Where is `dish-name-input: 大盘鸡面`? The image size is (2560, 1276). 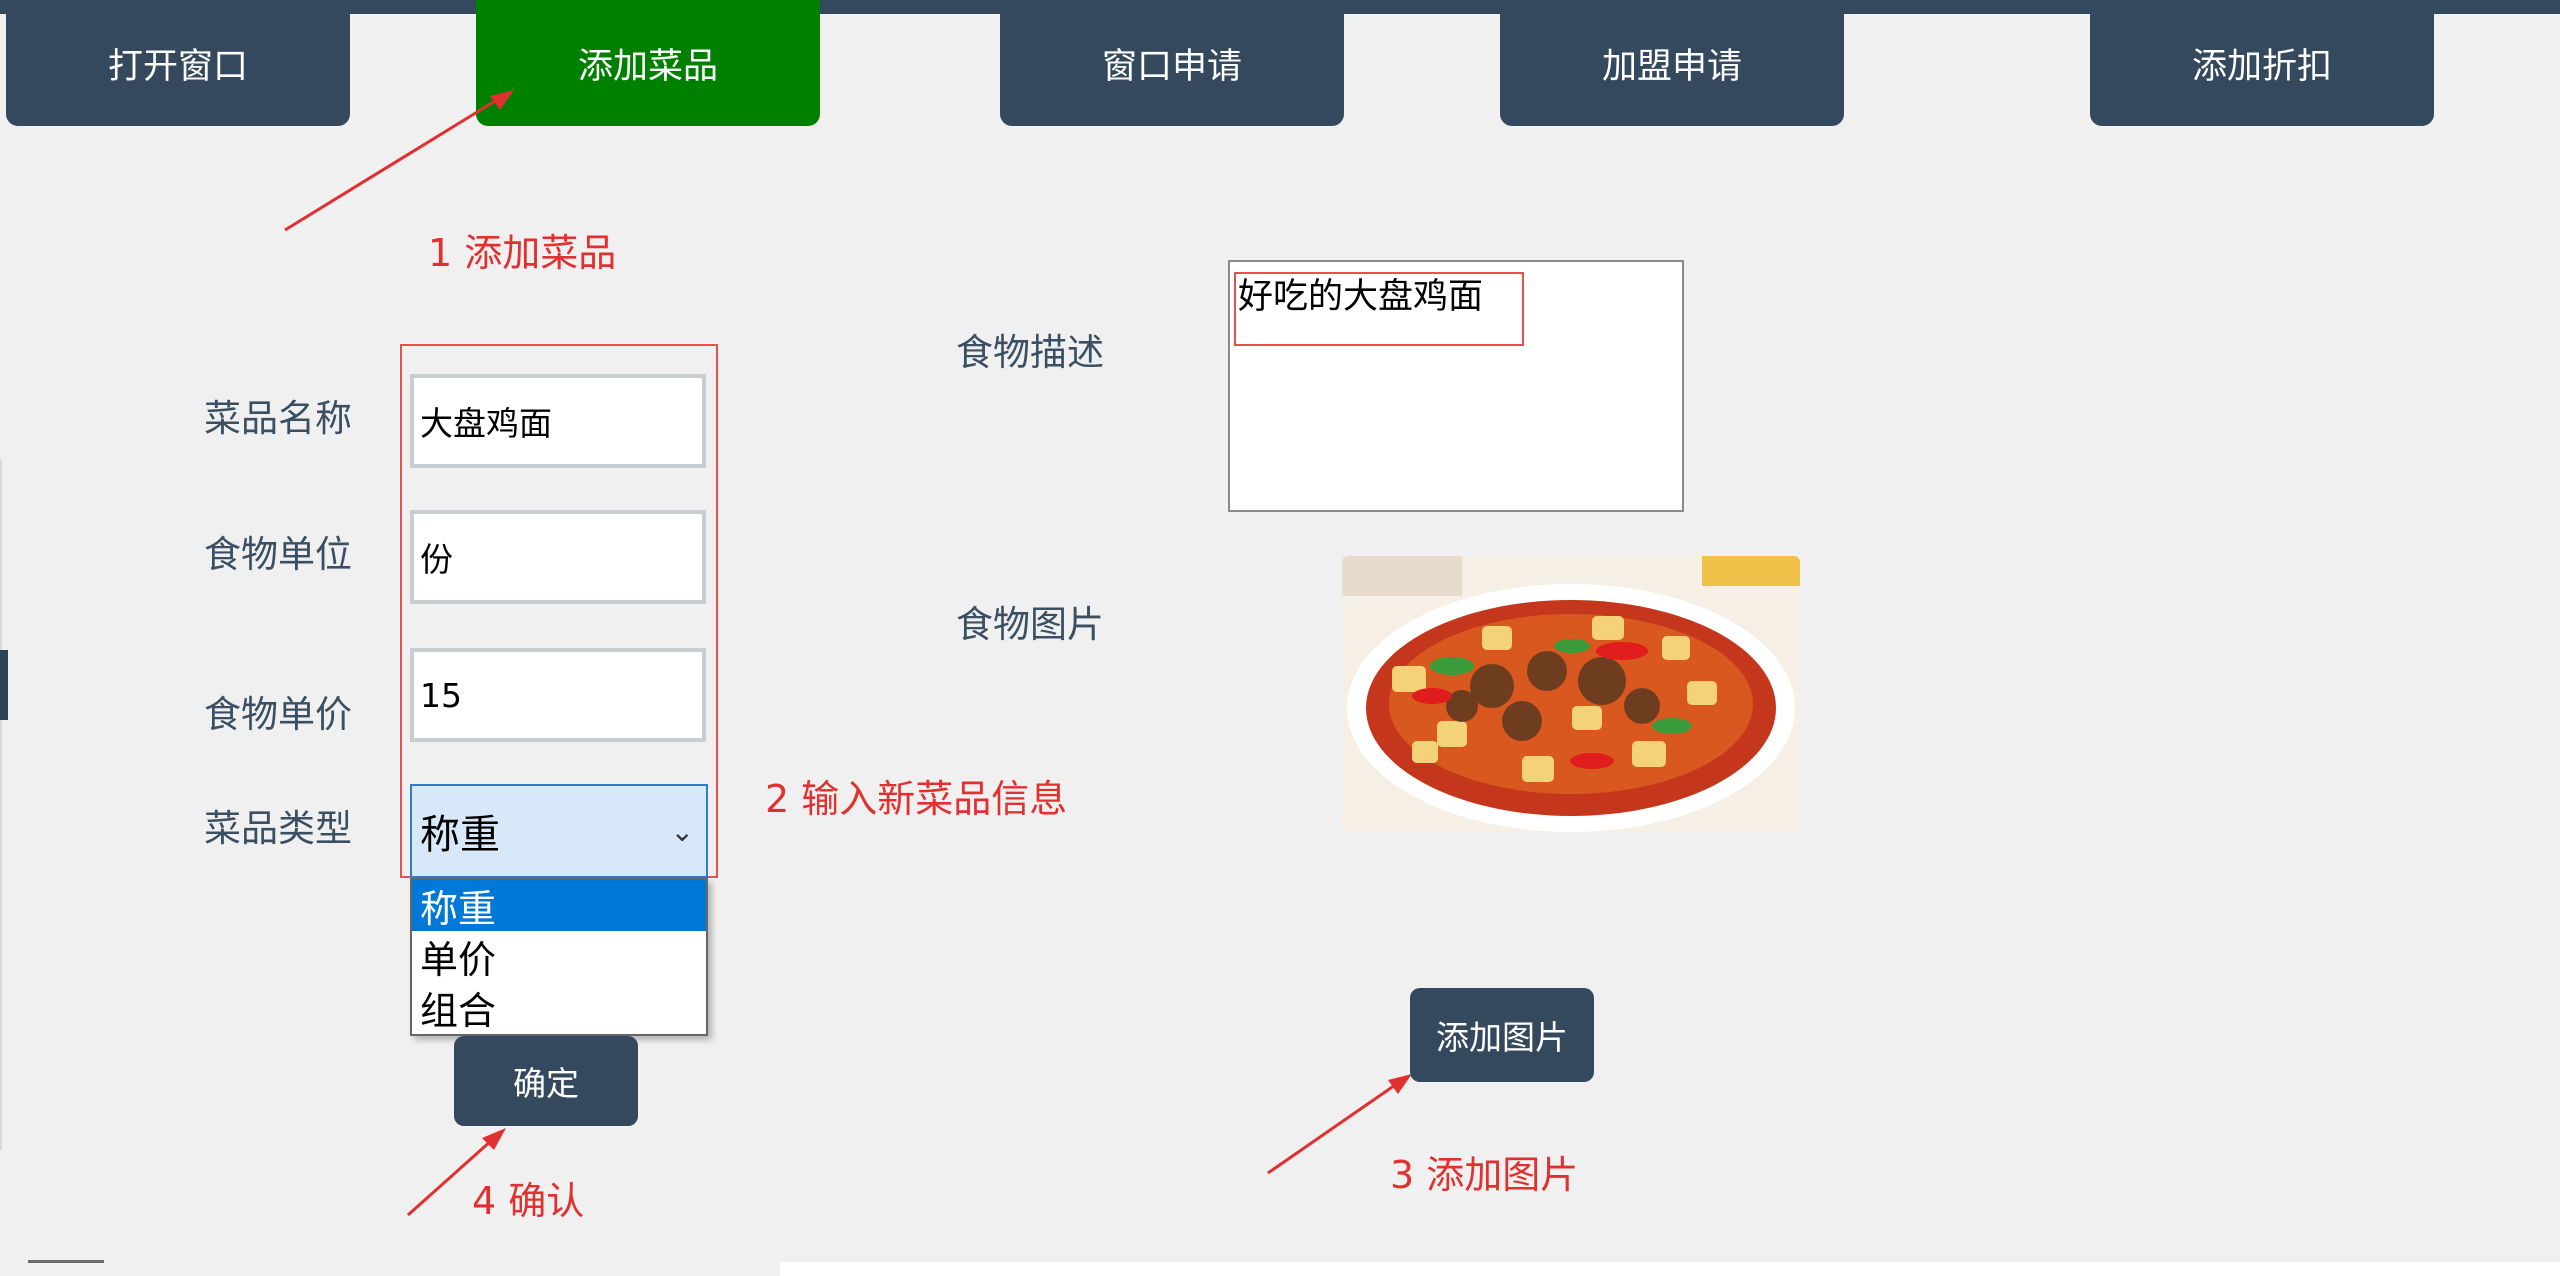 dish-name-input: 大盘鸡面 is located at coordinates (558, 421).